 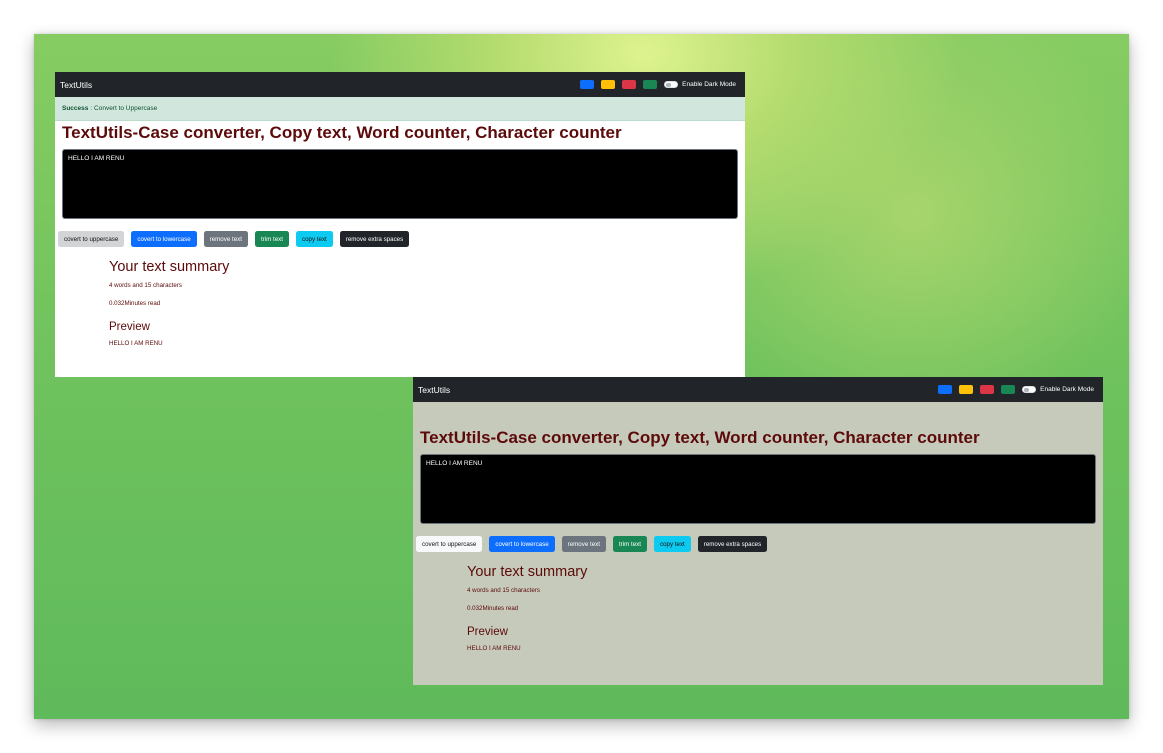 What do you see at coordinates (758, 414) in the screenshot?
I see `alert-placeholder` at bounding box center [758, 414].